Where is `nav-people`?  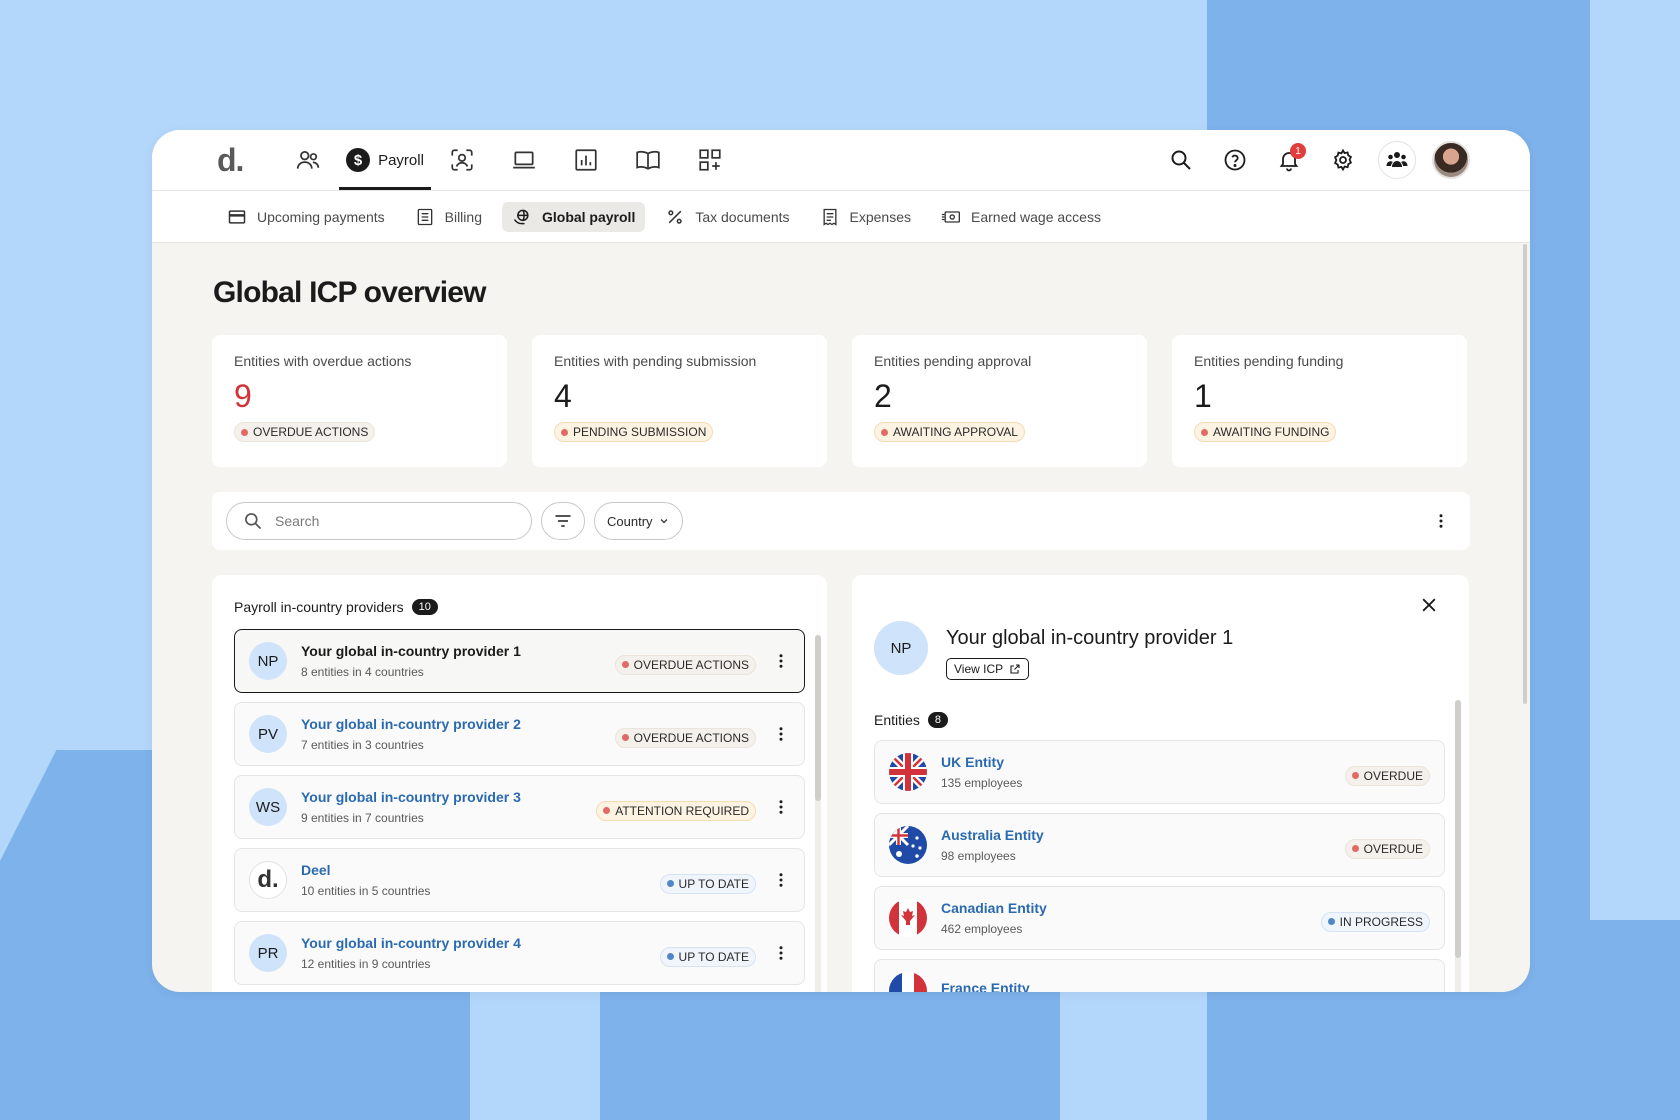
nav-people is located at coordinates (308, 160).